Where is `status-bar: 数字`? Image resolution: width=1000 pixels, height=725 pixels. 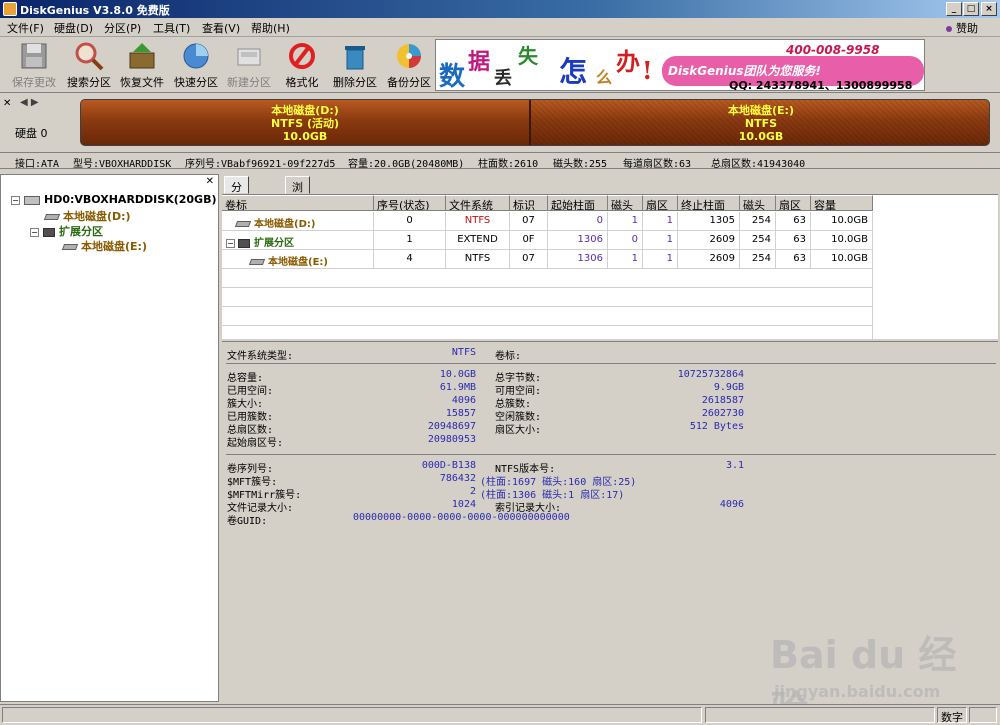
status-bar: 数字 is located at coordinates (500, 714).